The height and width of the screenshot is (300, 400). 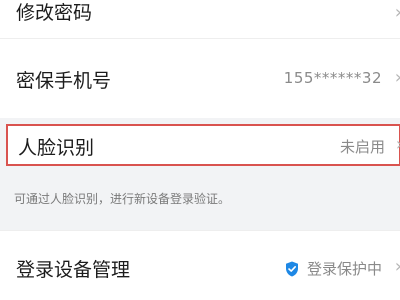 I want to click on security-phone-value: 155******32, so click(x=332, y=78).